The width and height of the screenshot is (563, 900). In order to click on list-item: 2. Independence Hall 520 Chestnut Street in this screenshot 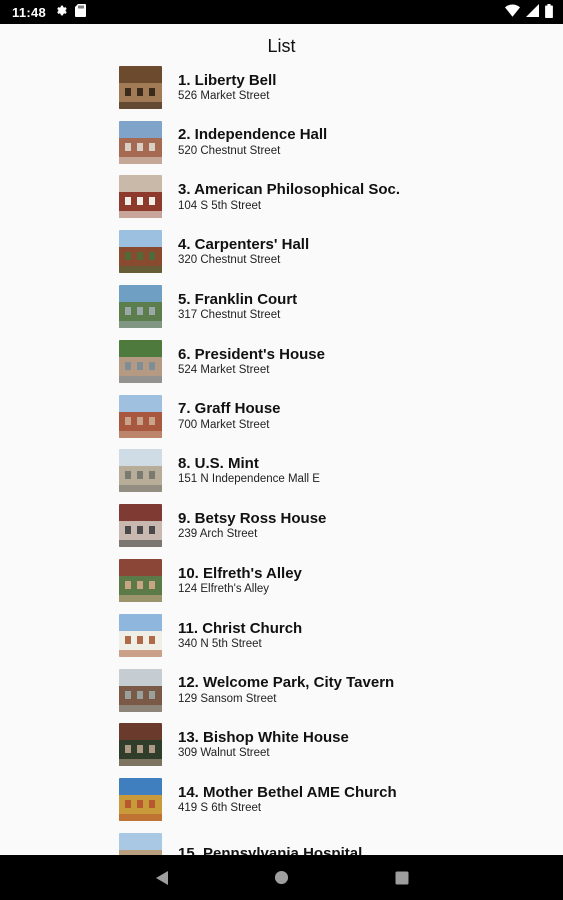, I will do `click(329, 142)`.